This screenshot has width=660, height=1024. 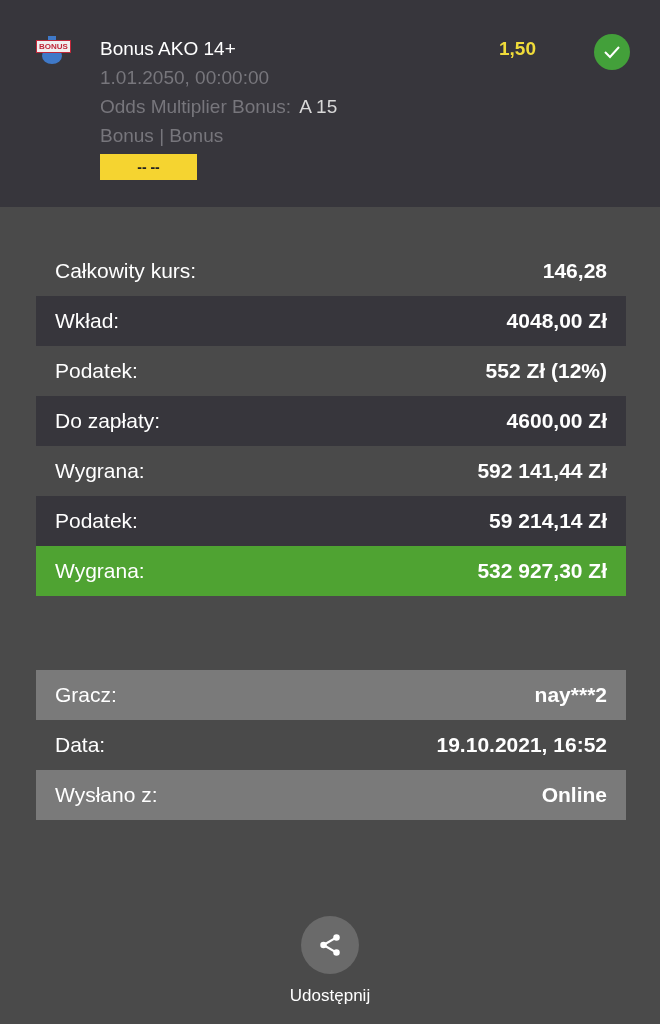 I want to click on market-label: Odds Multiplier Bonus:, so click(x=196, y=107).